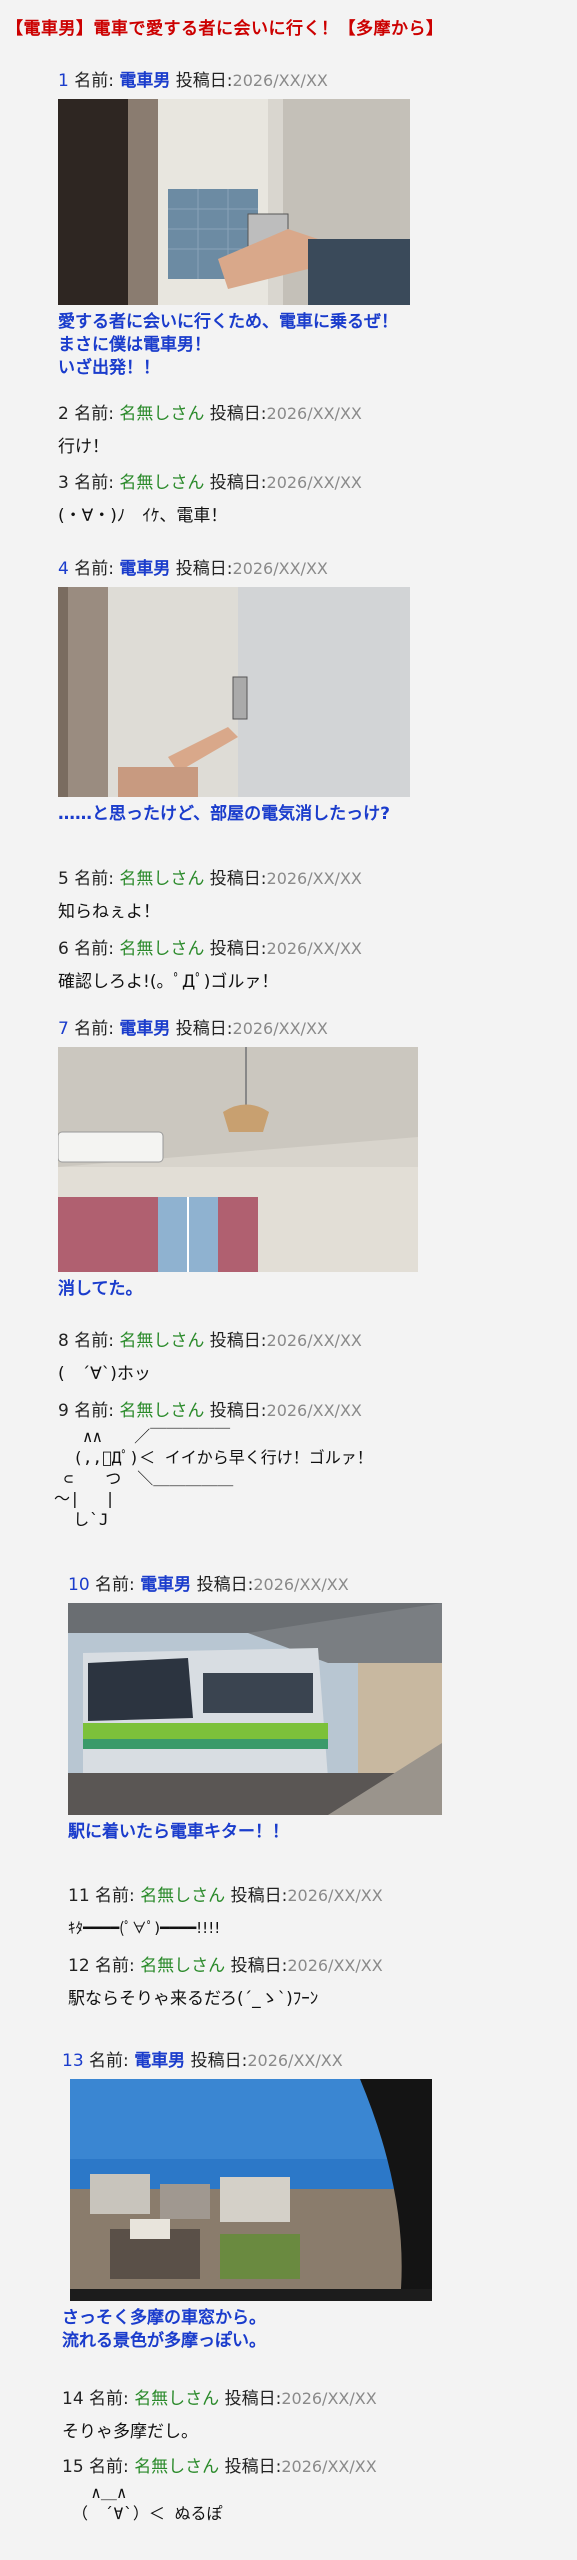  I want to click on post-header: 1 名前: 電車男 投稿日:2026/XX/XX, so click(234, 81).